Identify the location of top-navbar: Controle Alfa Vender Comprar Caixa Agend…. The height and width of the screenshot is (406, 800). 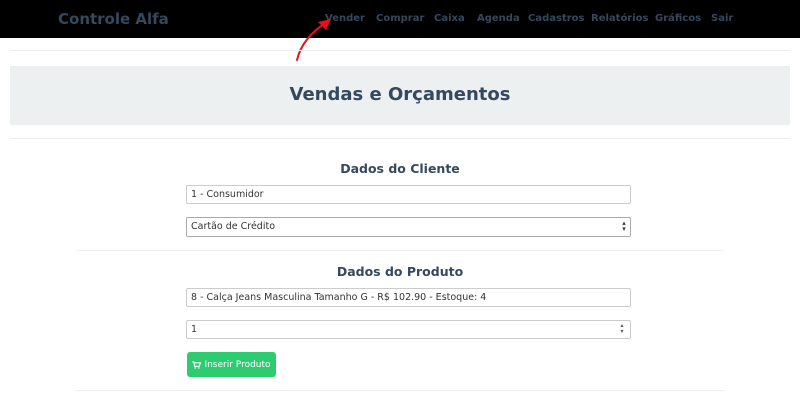
(400, 19).